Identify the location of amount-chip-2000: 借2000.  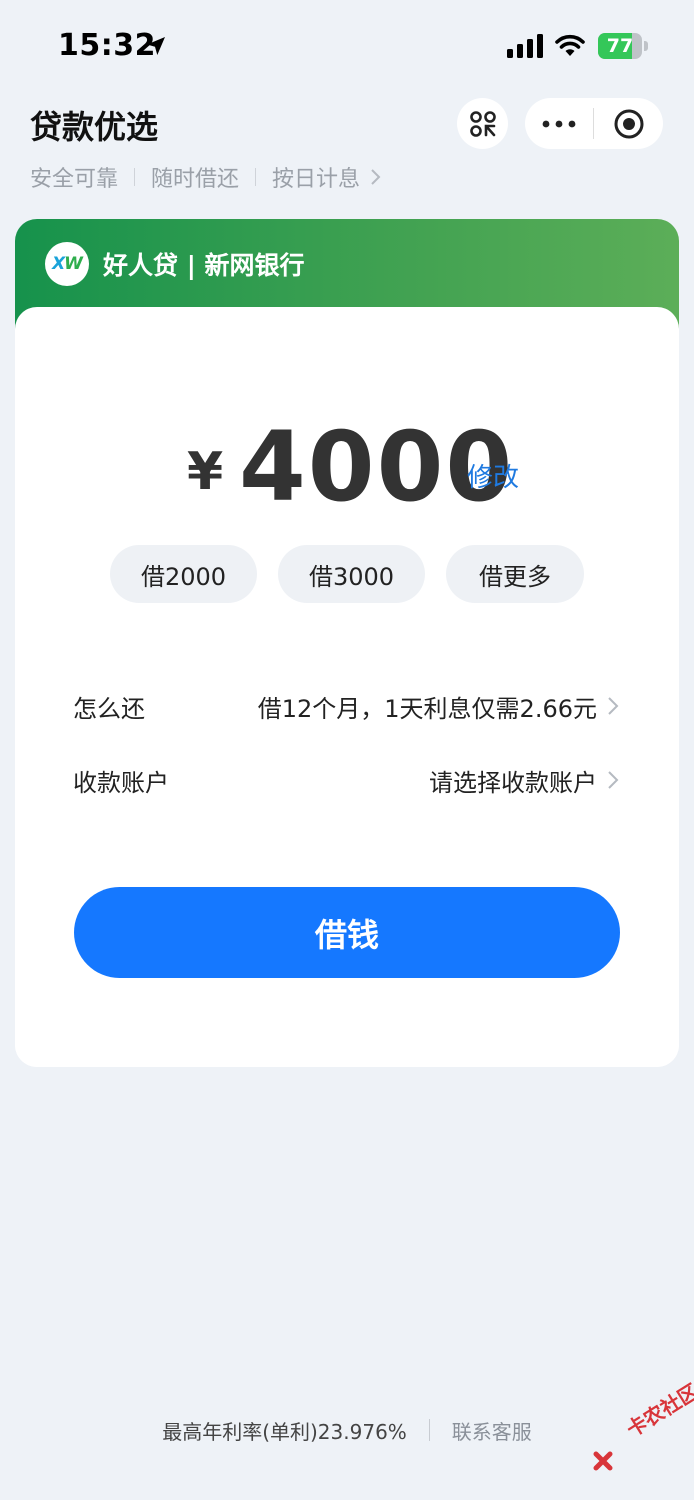
(183, 574).